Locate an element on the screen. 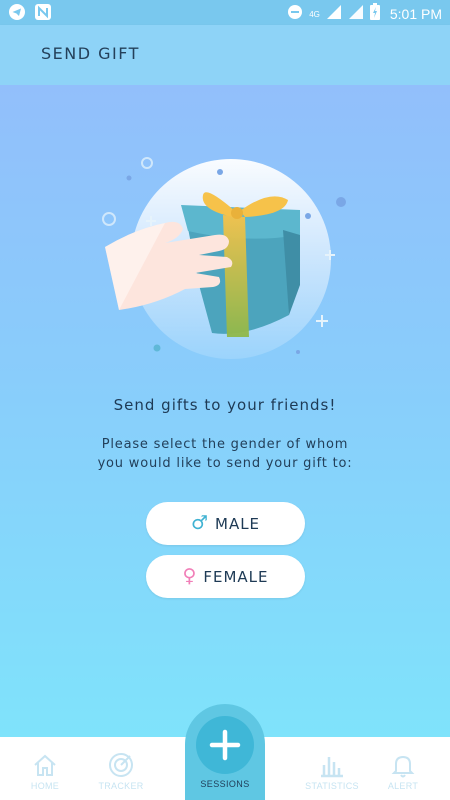 Image resolution: width=450 pixels, height=800 pixels. bar-chart-icon is located at coordinates (332, 767).